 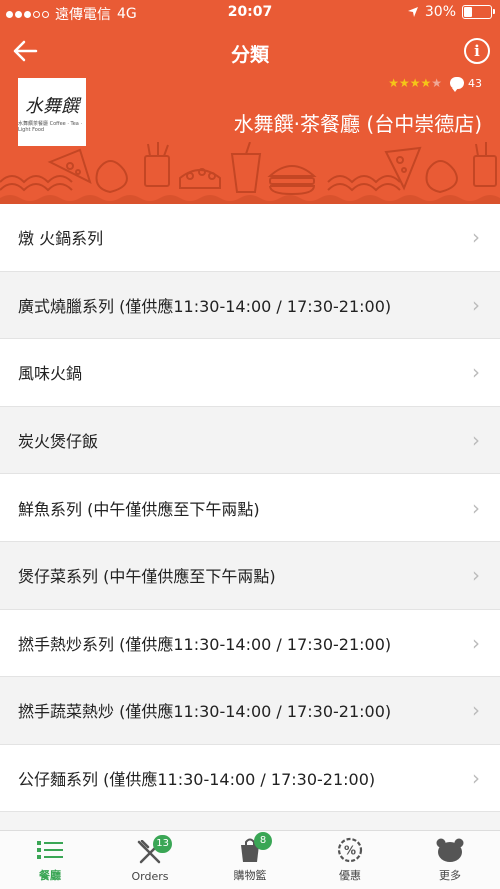 I want to click on category-item: 風味火鍋 ›, so click(x=250, y=373).